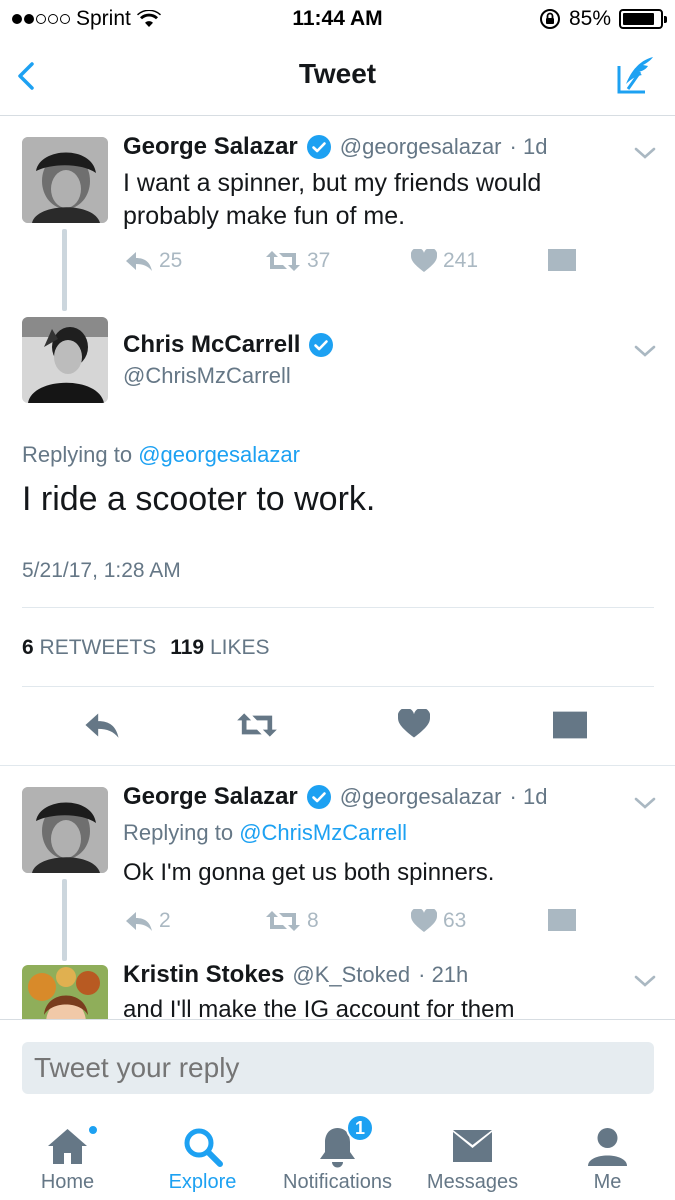 Image resolution: width=675 pixels, height=1200 pixels. I want to click on like-button: 241, so click(444, 261).